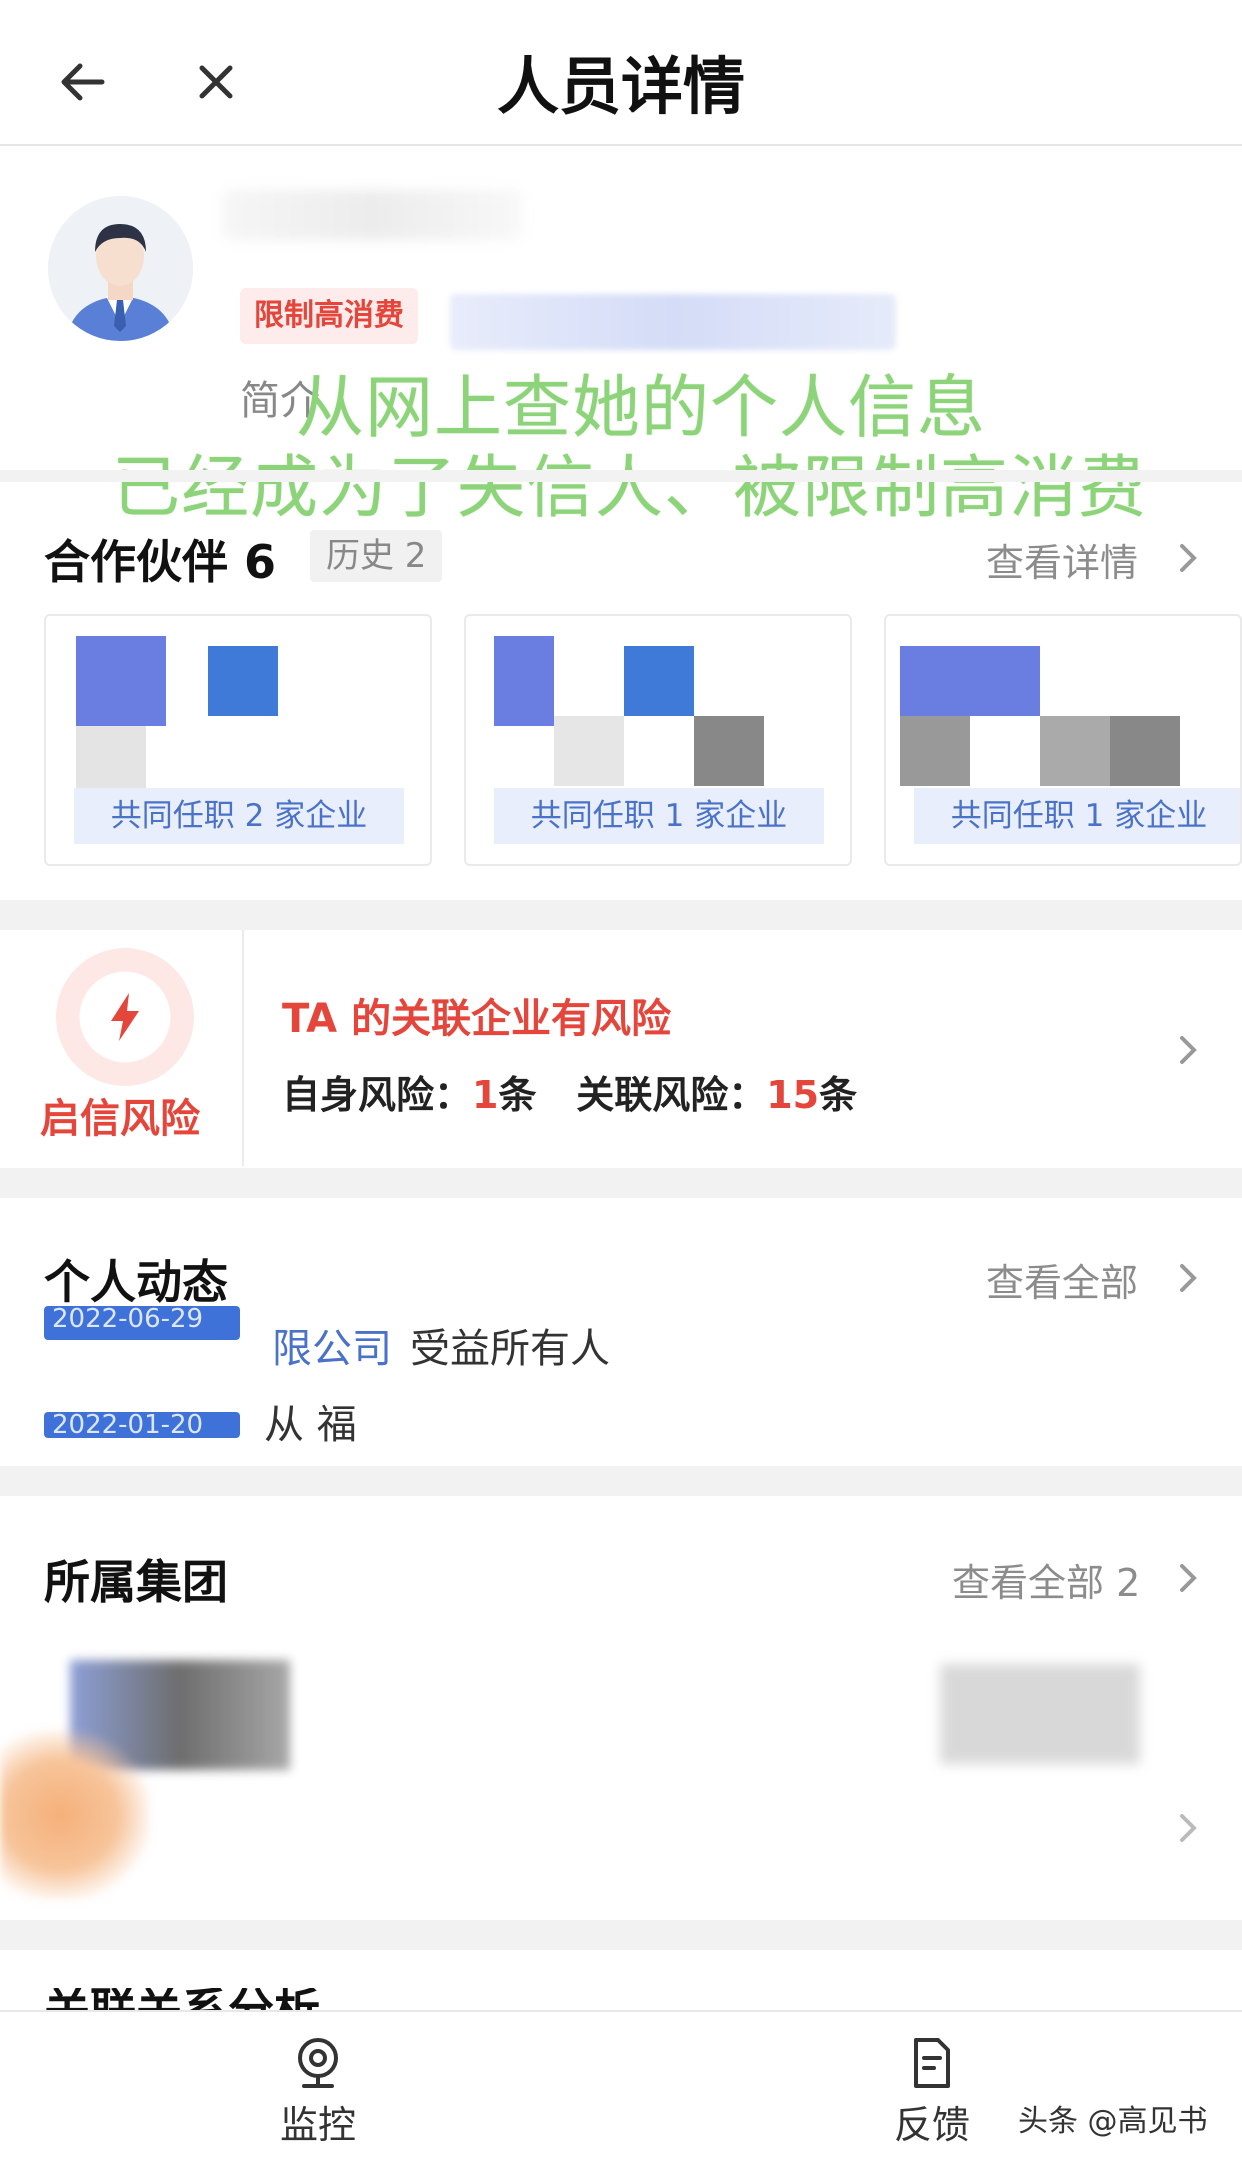 The width and height of the screenshot is (1242, 2161). What do you see at coordinates (485, 1095) in the screenshot?
I see `self-risk-count: 1` at bounding box center [485, 1095].